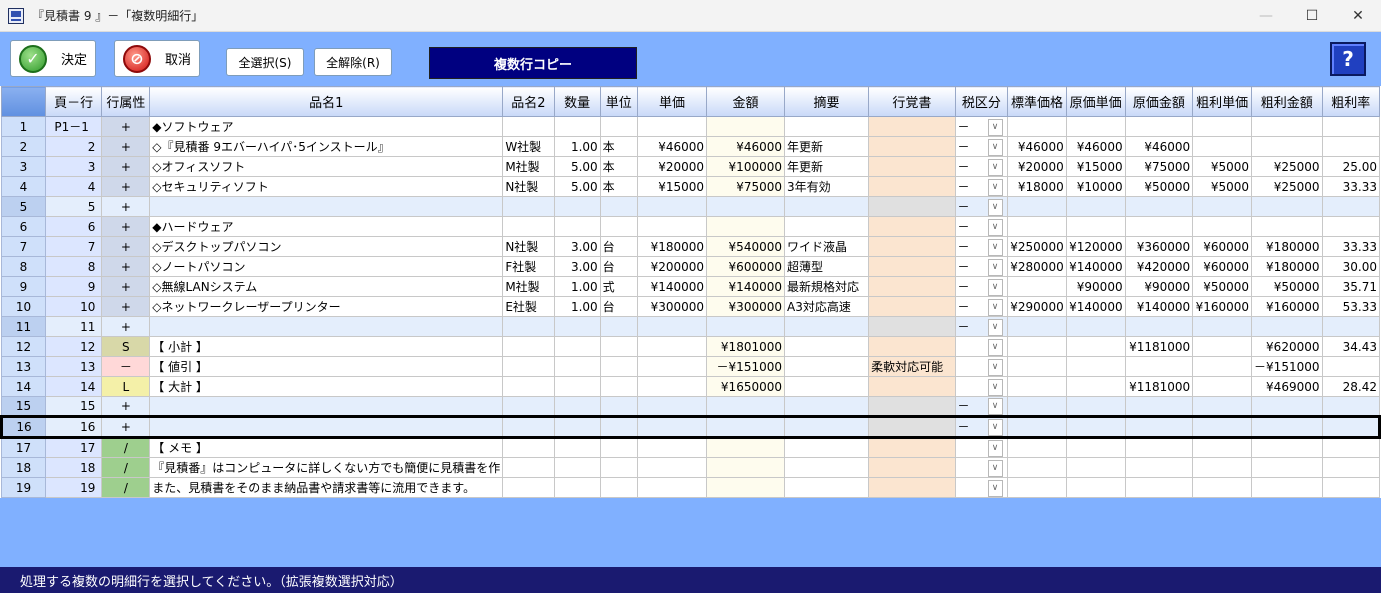 This screenshot has height=593, width=1381. I want to click on amount-cell: ¥300000, so click(745, 306).